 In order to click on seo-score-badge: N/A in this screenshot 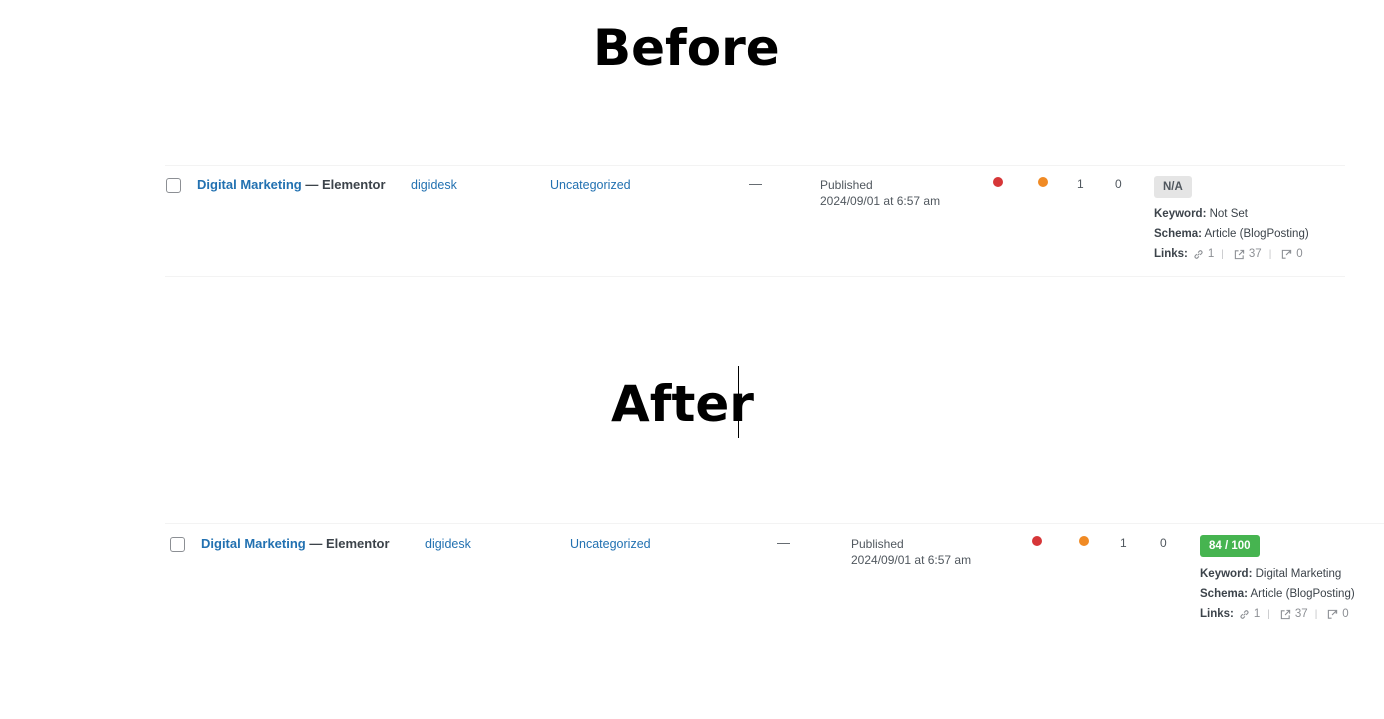, I will do `click(1173, 187)`.